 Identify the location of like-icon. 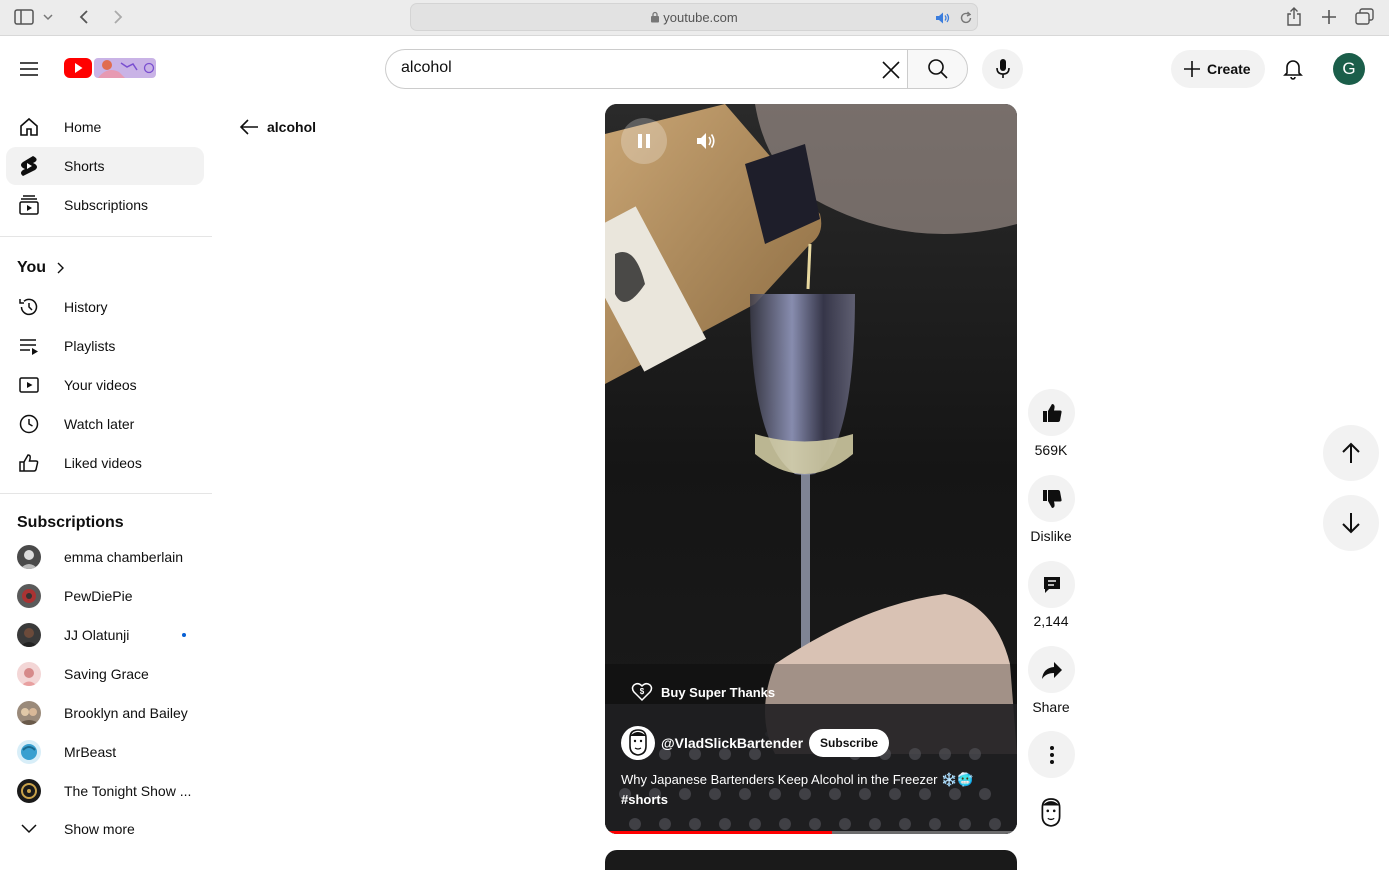
(29, 463).